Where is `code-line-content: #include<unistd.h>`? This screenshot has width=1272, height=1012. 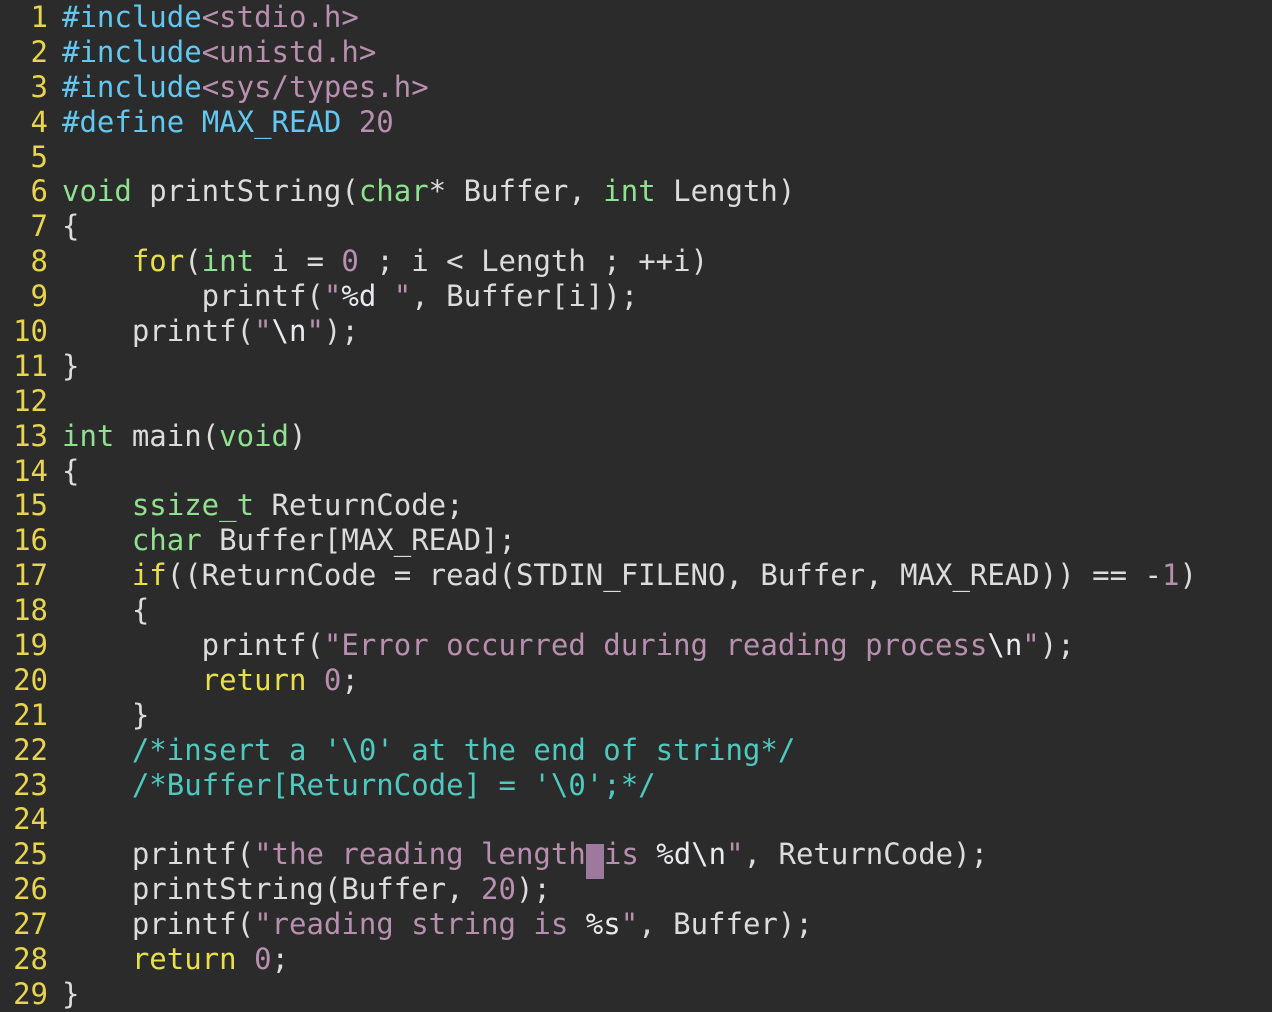
code-line-content: #include<unistd.h> is located at coordinates (660, 52).